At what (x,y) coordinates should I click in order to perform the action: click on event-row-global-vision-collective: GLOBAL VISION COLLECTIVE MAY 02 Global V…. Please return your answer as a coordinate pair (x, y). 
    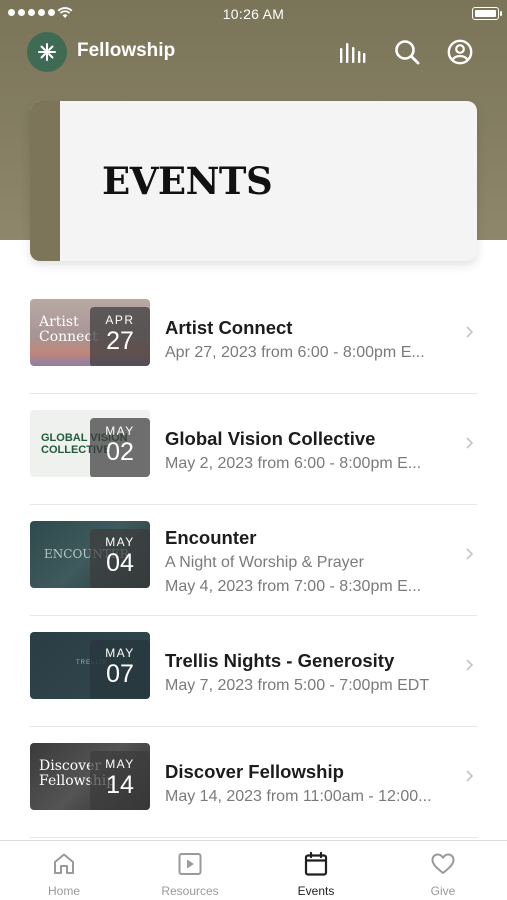
    Looking at the image, I should click on (253, 449).